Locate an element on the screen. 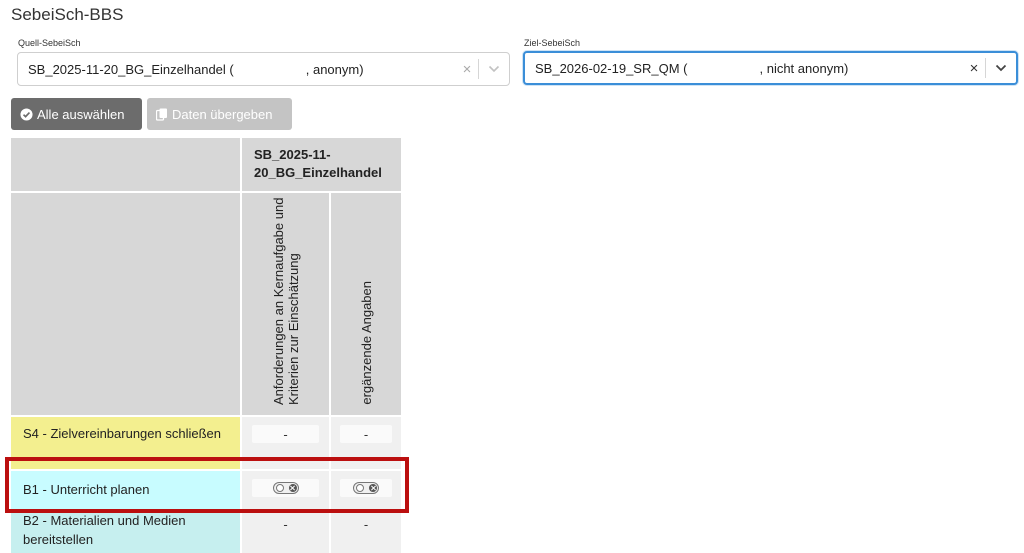  highlight-box is located at coordinates (207, 485).